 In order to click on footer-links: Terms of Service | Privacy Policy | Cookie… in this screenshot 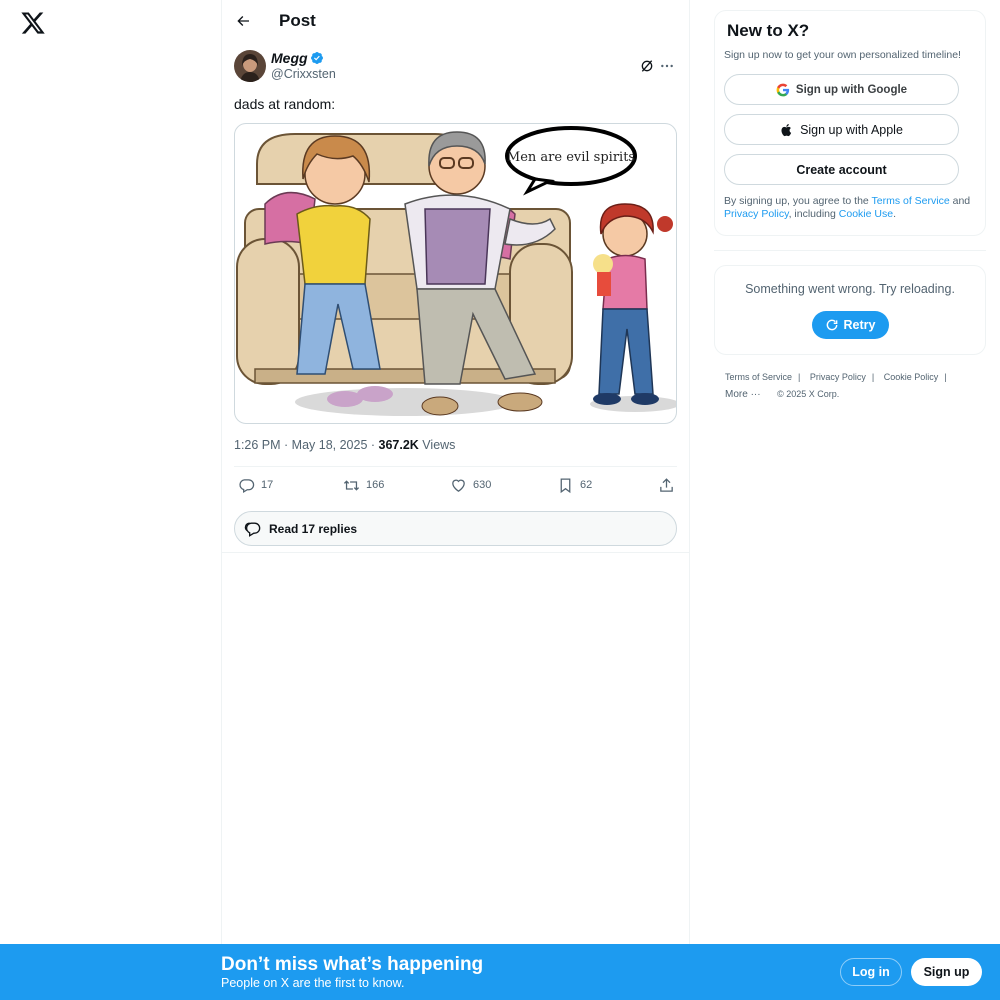, I will do `click(850, 386)`.